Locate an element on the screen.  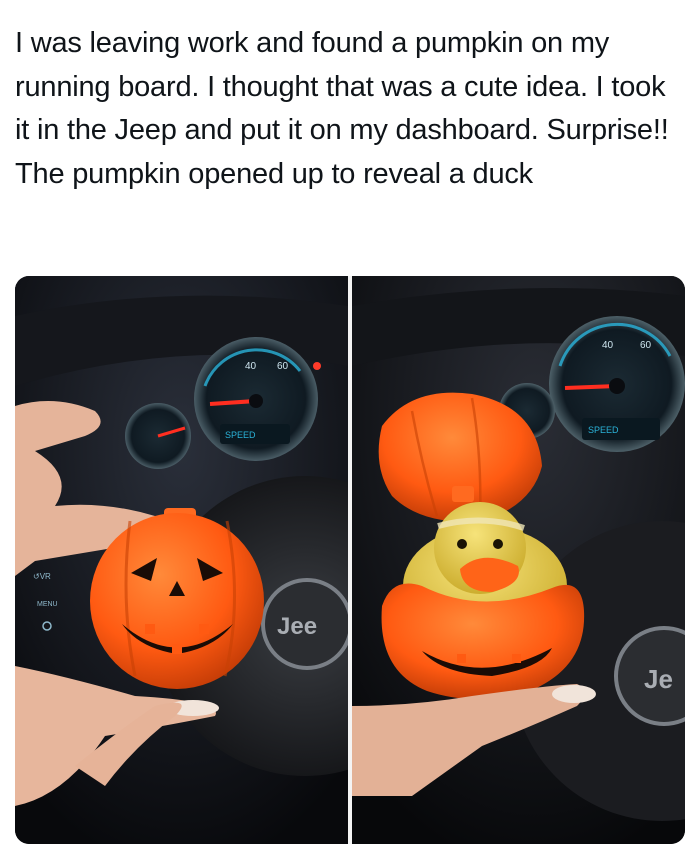
svg-text: ↺VR is located at coordinates (42, 576).